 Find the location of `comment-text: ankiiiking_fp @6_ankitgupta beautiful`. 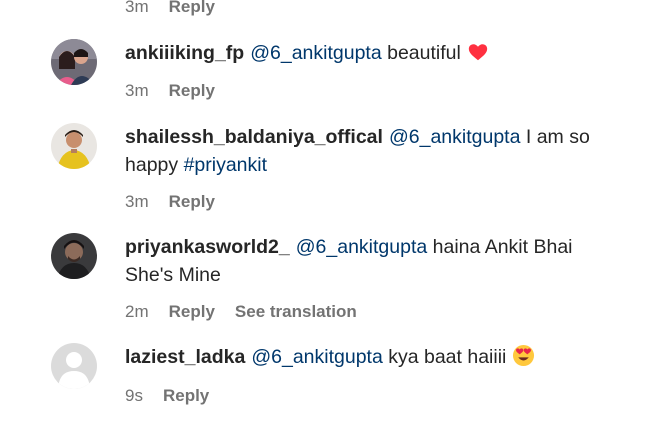

comment-text: ankiiiking_fp @6_ankitgupta beautiful is located at coordinates (370, 53).